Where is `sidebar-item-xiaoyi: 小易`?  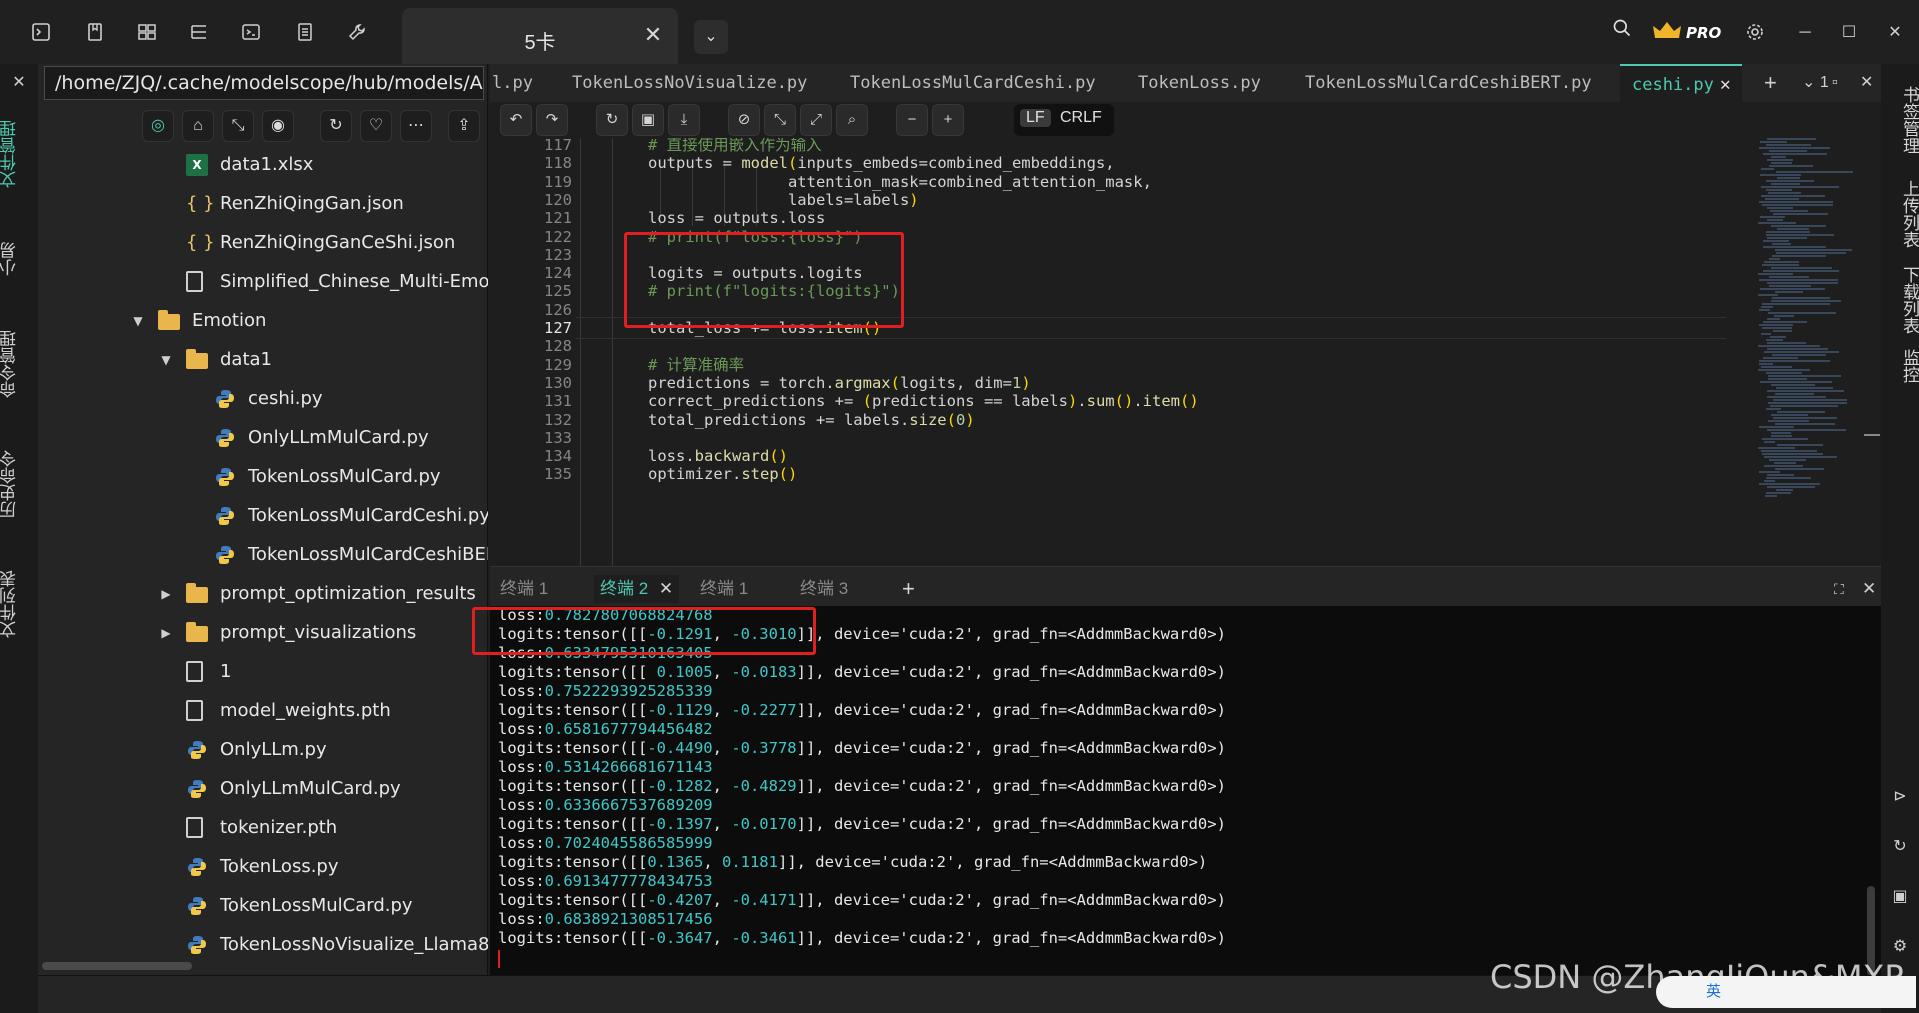 sidebar-item-xiaoyi: 小易 is located at coordinates (19, 259).